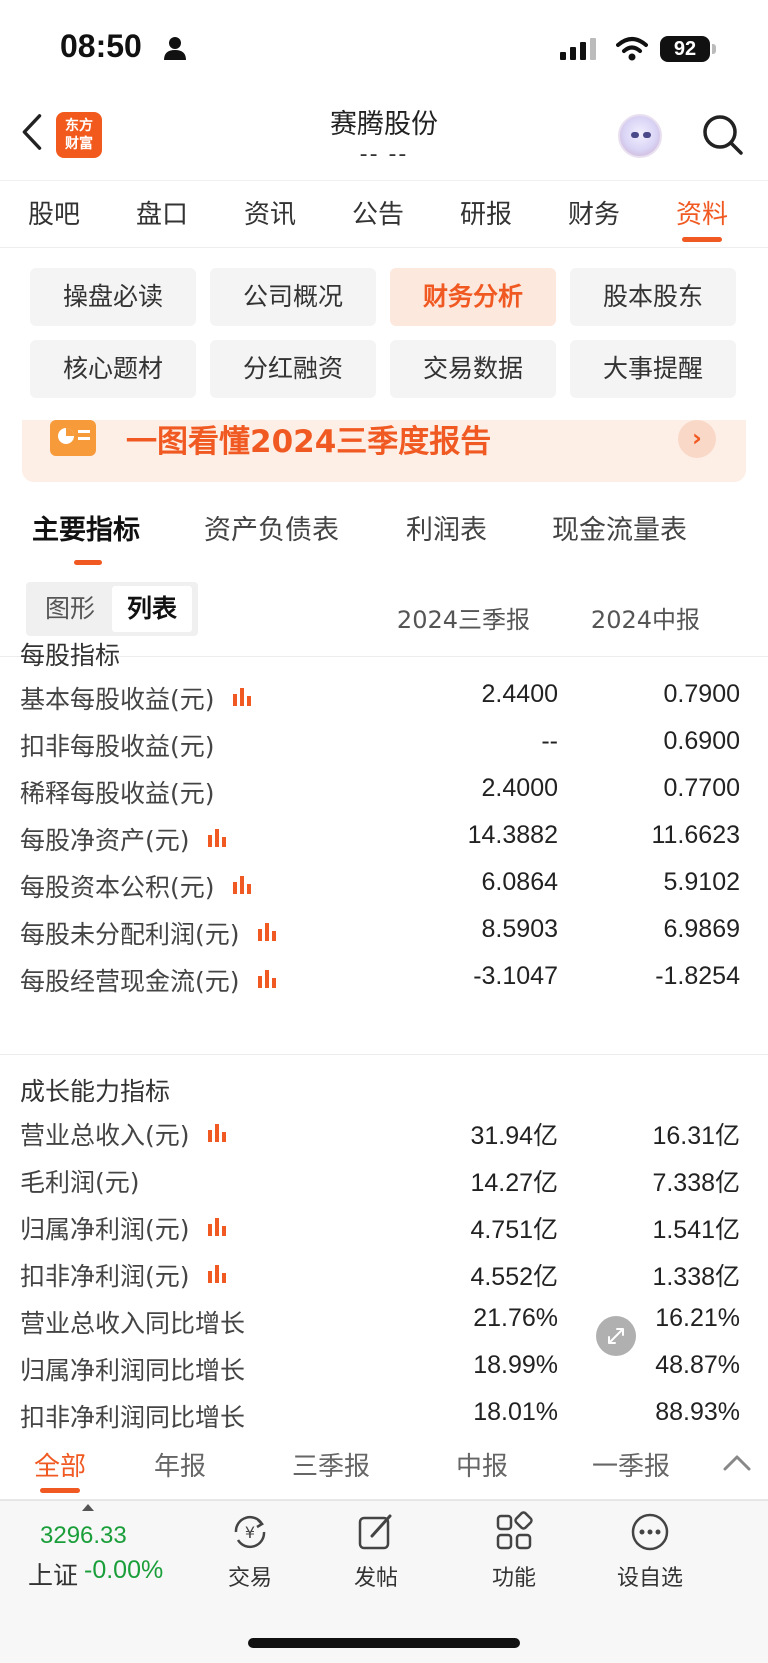 This screenshot has height=1663, width=768. Describe the element at coordinates (74, 436) in the screenshot. I see `pie-chart-glyph` at that location.